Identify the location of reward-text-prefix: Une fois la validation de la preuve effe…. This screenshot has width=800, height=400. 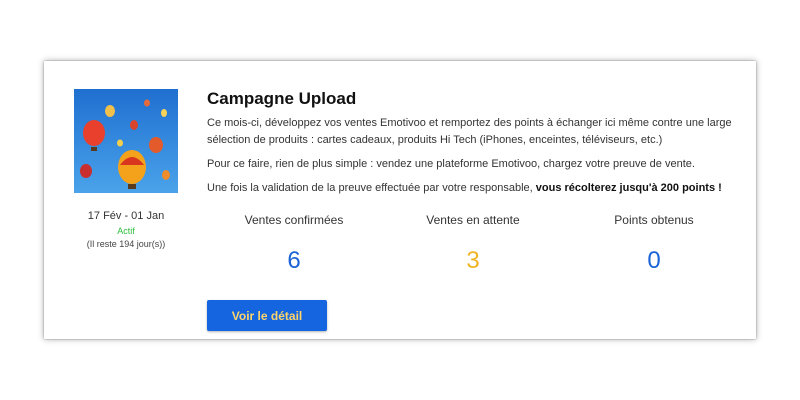
(371, 188).